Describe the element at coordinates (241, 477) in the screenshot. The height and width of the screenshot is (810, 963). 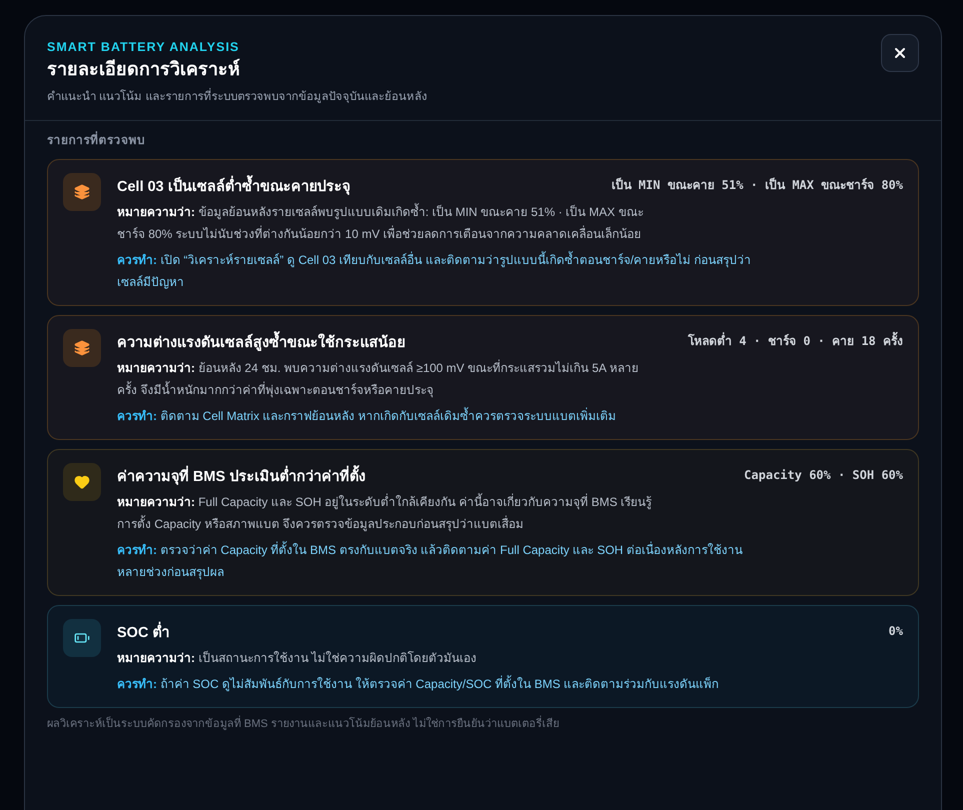
I see `finding-title: ค่าความจุที่ BMS ประเมินต่ำกว่าค่าที่ตั้ง` at that location.